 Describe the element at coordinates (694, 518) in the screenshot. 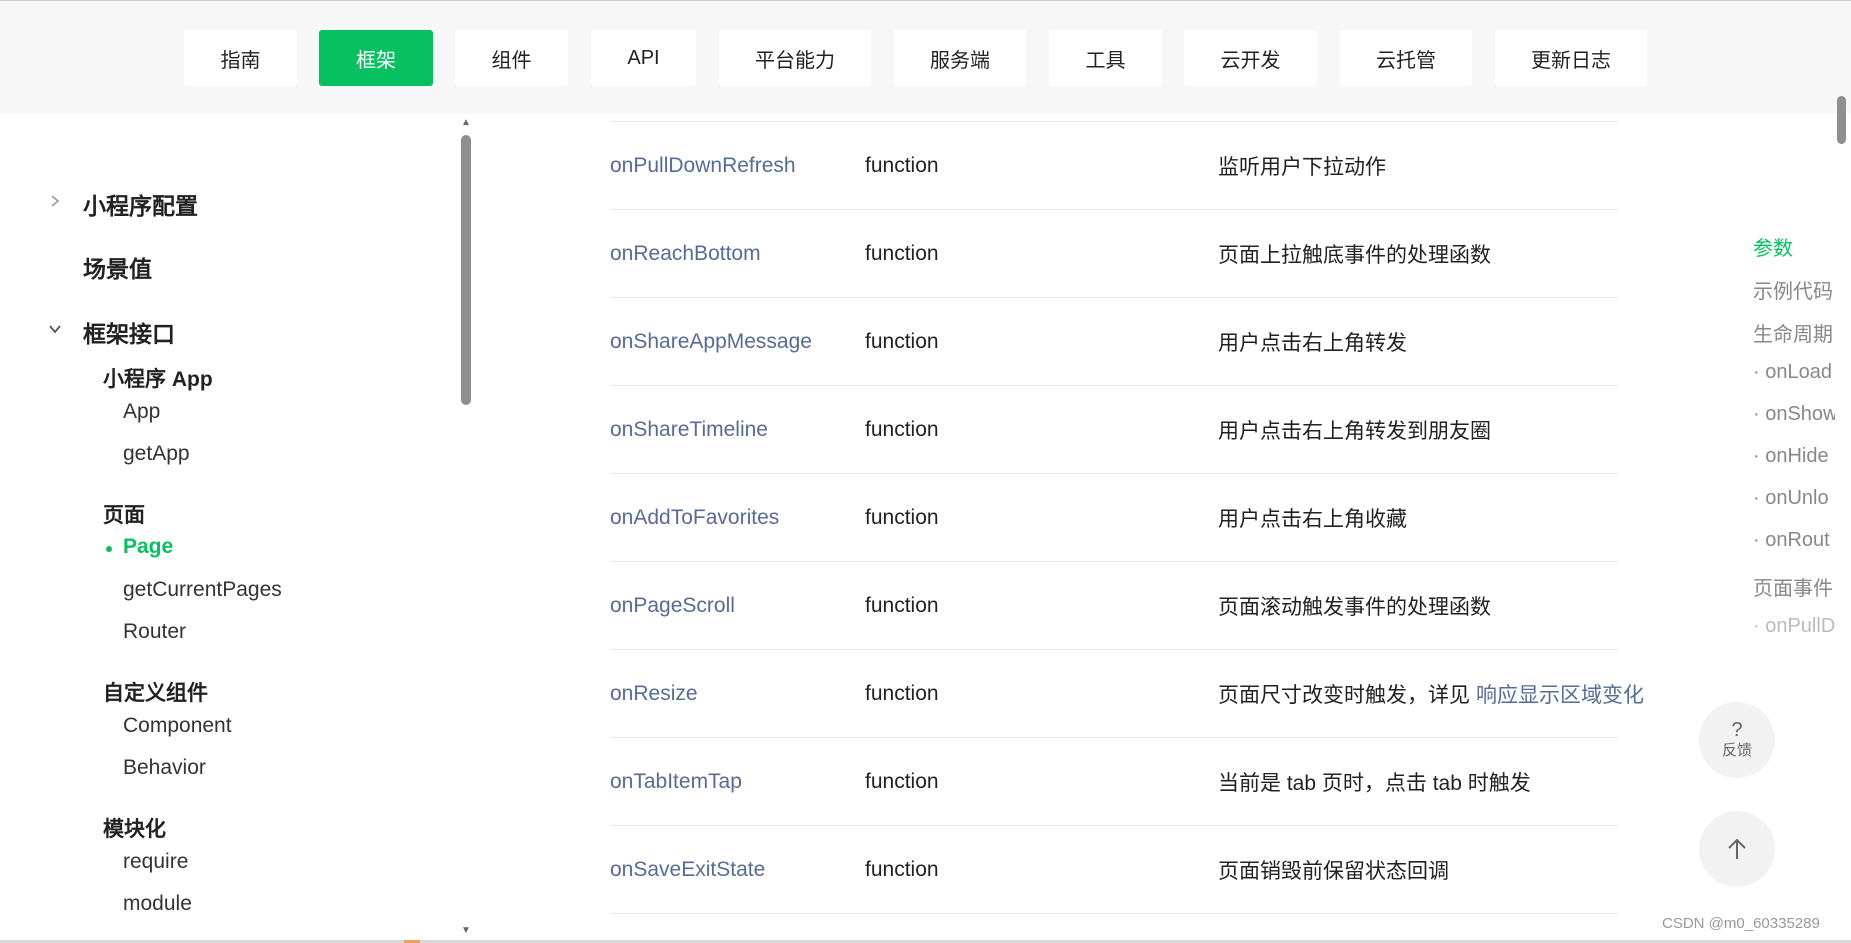

I see `param-name-link: onAddToFavorites` at that location.